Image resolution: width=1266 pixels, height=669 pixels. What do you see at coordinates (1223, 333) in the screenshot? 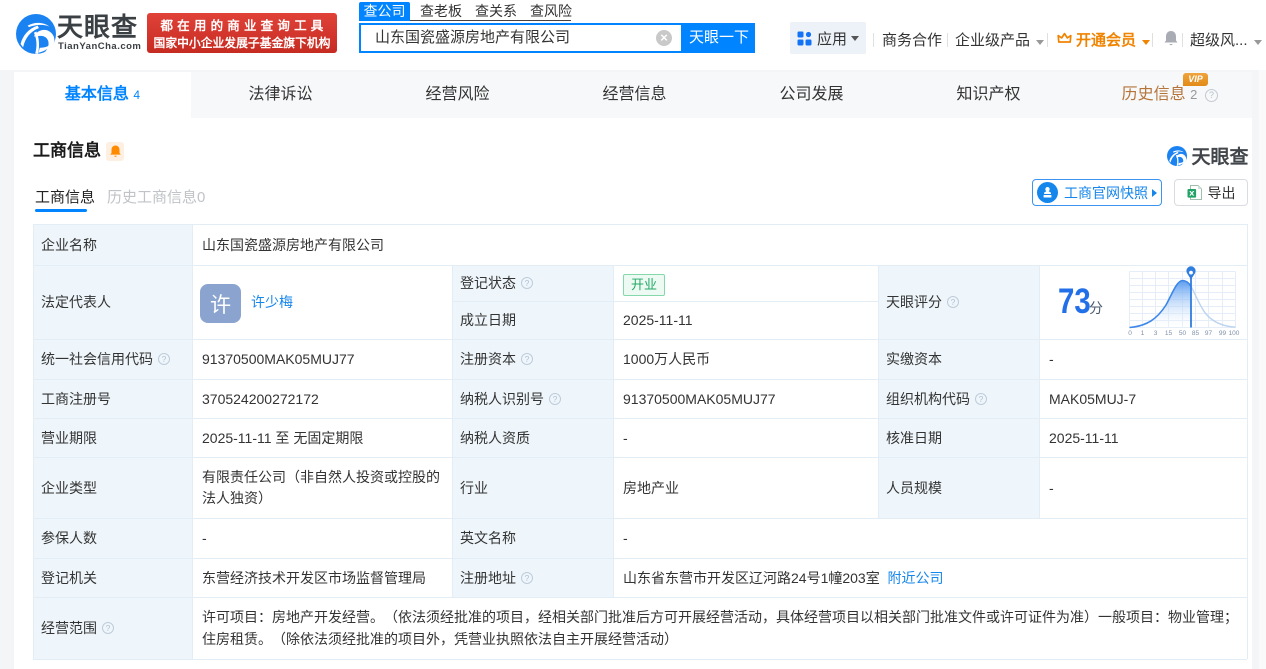
I see `svg-text: 99` at bounding box center [1223, 333].